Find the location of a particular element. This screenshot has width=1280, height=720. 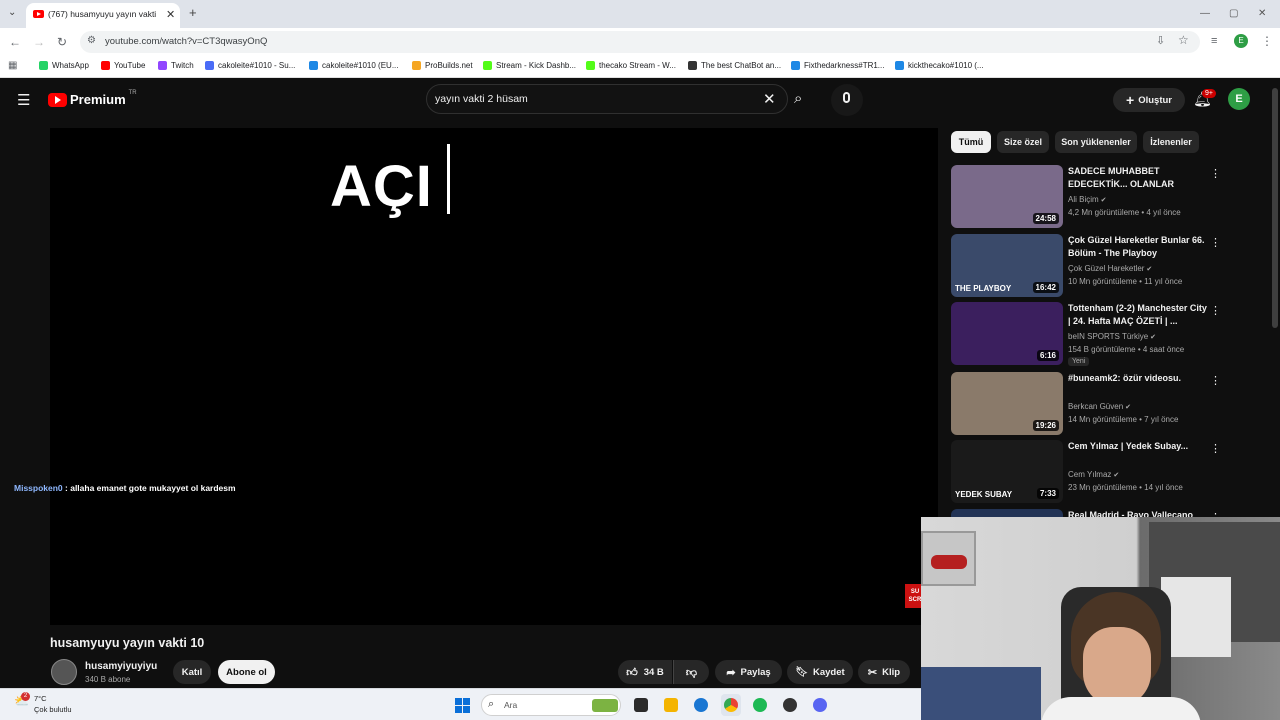

taskbar-search: ⌕ Ara is located at coordinates (551, 705).